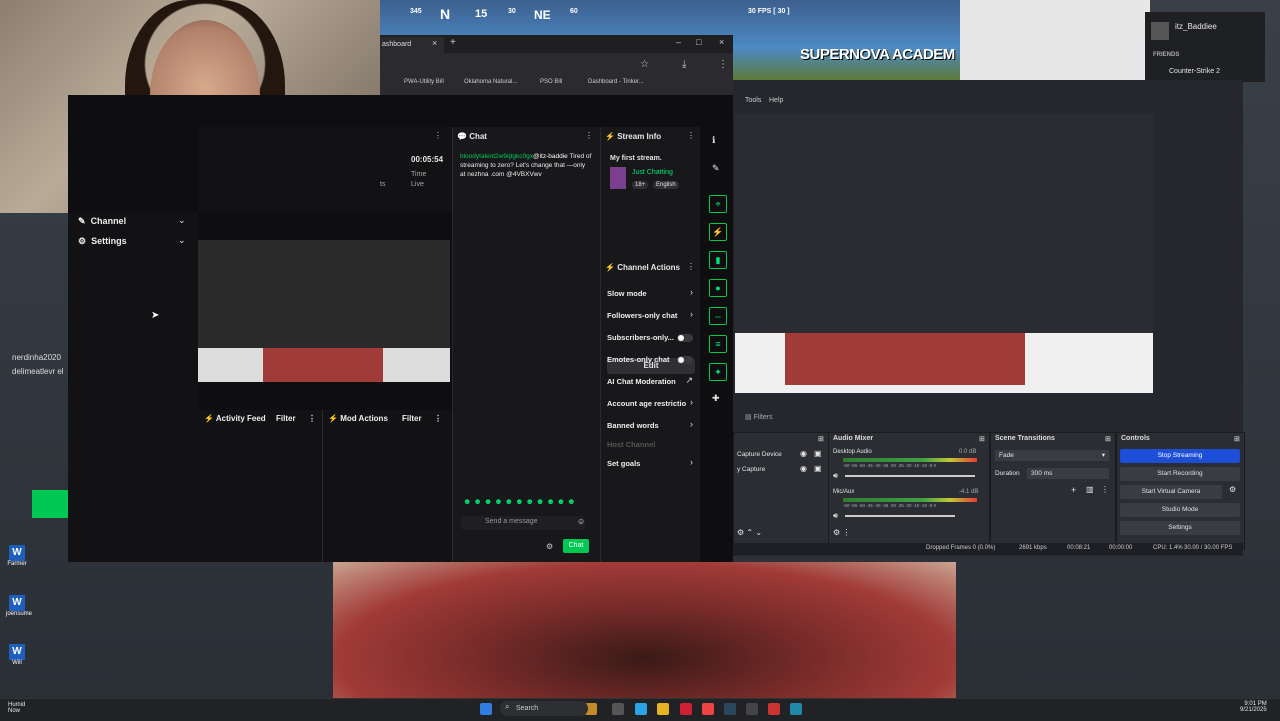  What do you see at coordinates (412, 424) in the screenshot?
I see `mod-filter-button: Filter` at bounding box center [412, 424].